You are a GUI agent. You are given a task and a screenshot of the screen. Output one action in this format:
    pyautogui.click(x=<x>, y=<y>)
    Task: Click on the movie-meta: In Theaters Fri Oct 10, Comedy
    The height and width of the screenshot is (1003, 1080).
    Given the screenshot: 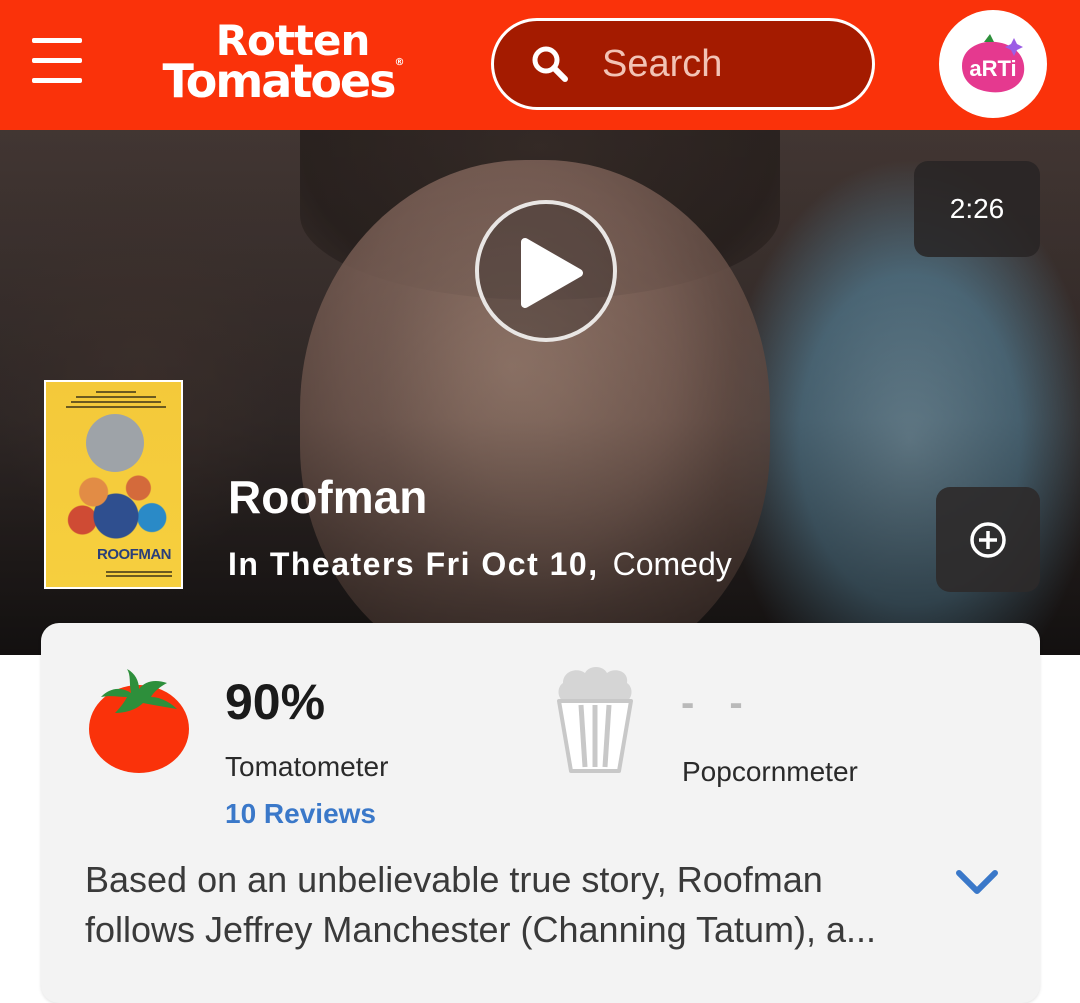 What is the action you would take?
    pyautogui.click(x=480, y=564)
    